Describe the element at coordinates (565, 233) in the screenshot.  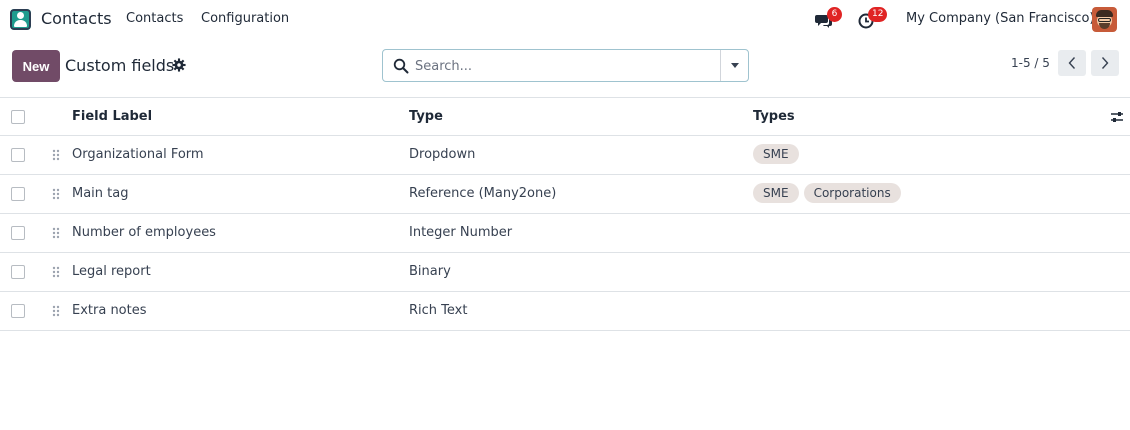
I see `table-row: Number of employees Integer Number` at that location.